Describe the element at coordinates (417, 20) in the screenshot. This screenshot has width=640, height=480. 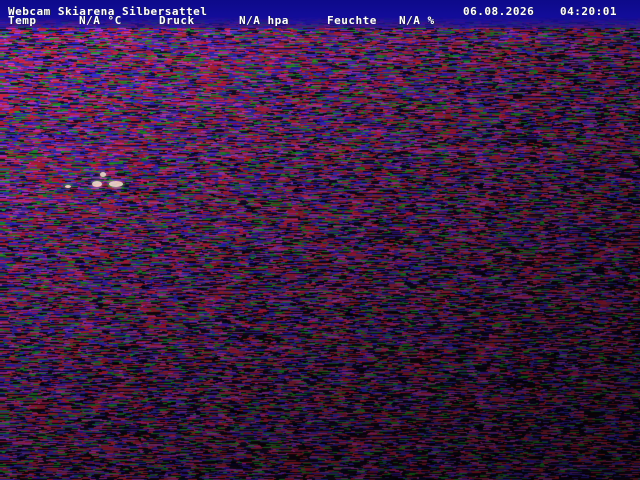
I see `humidity-value: N/A %` at that location.